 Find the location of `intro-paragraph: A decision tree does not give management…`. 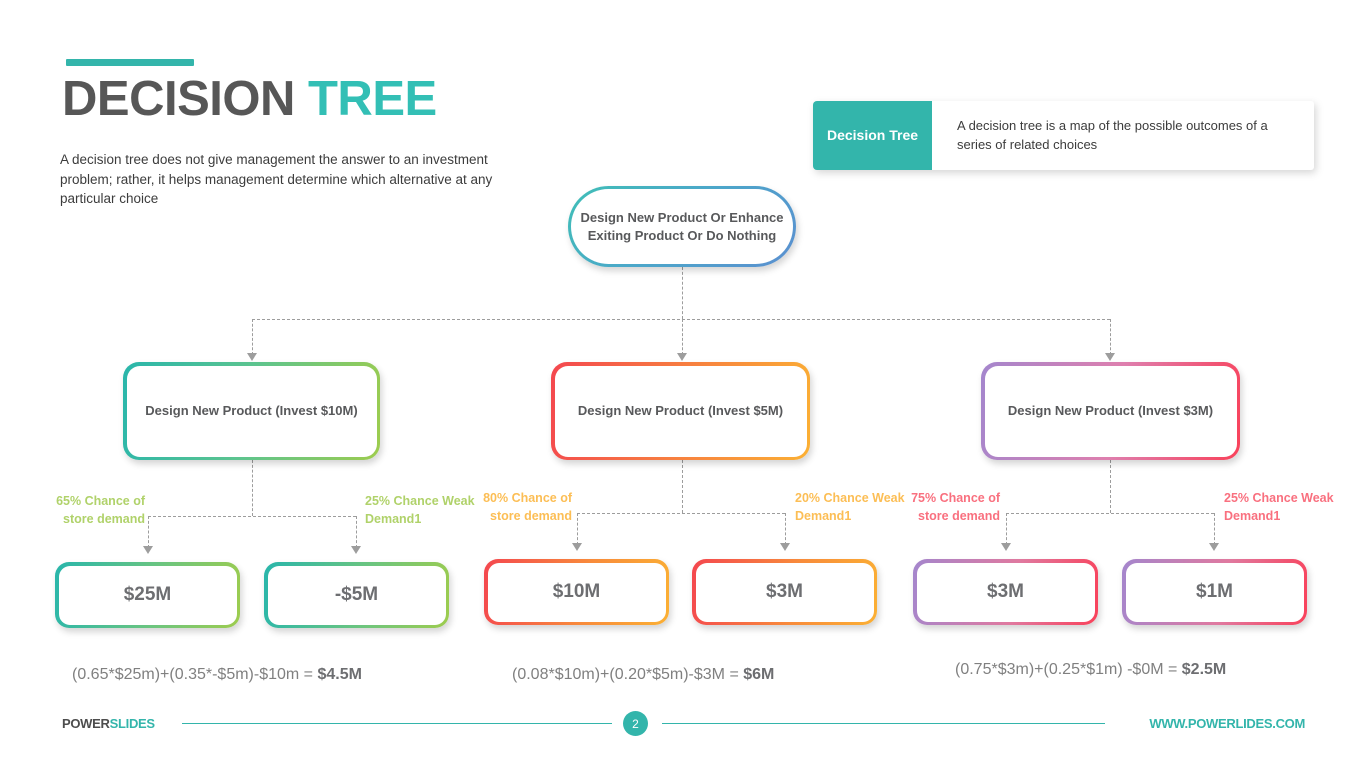

intro-paragraph: A decision tree does not give management… is located at coordinates (276, 179).